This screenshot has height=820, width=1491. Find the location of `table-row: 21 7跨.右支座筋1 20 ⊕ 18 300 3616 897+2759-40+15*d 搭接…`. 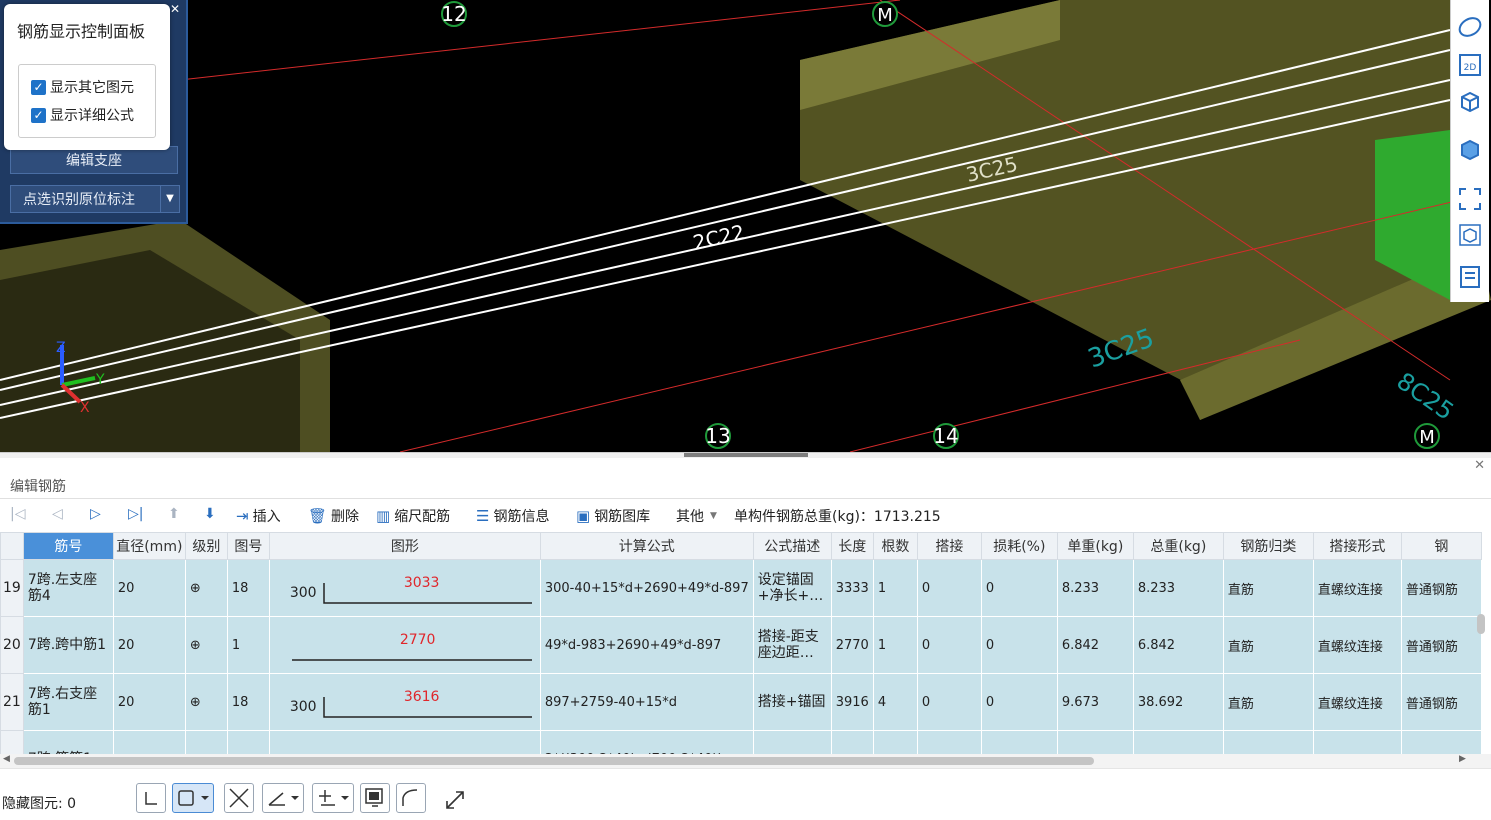

table-row: 21 7跨.右支座筋1 20 ⊕ 18 300 3616 897+2759-40+15*d 搭接… is located at coordinates (741, 702).